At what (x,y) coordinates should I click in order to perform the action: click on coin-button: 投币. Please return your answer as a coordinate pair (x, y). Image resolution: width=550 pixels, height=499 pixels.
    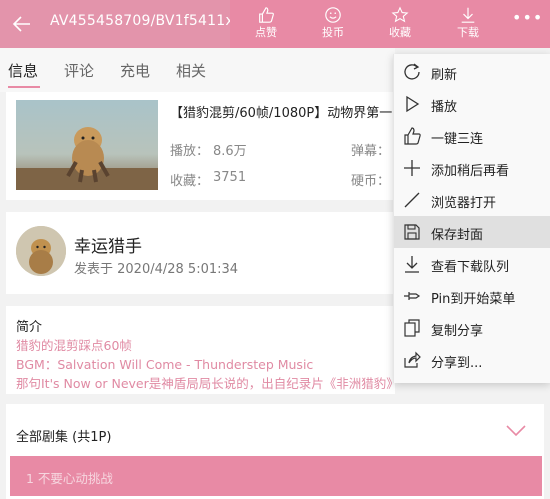
    Looking at the image, I should click on (333, 24).